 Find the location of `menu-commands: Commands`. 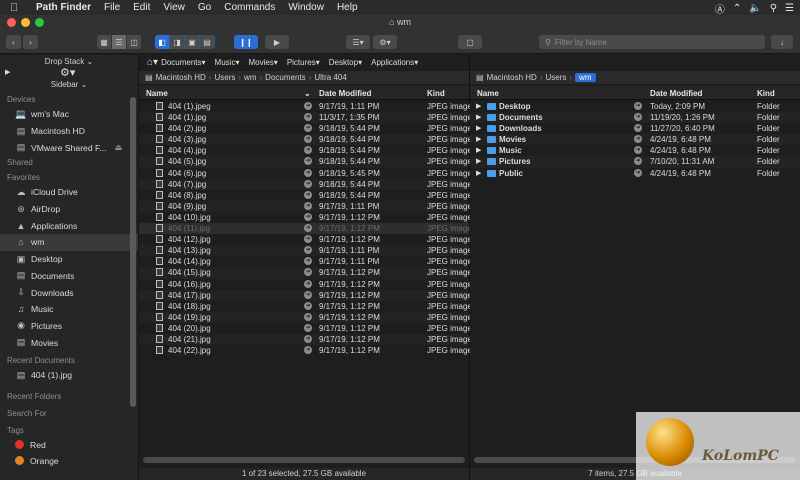

menu-commands: Commands is located at coordinates (249, 7).